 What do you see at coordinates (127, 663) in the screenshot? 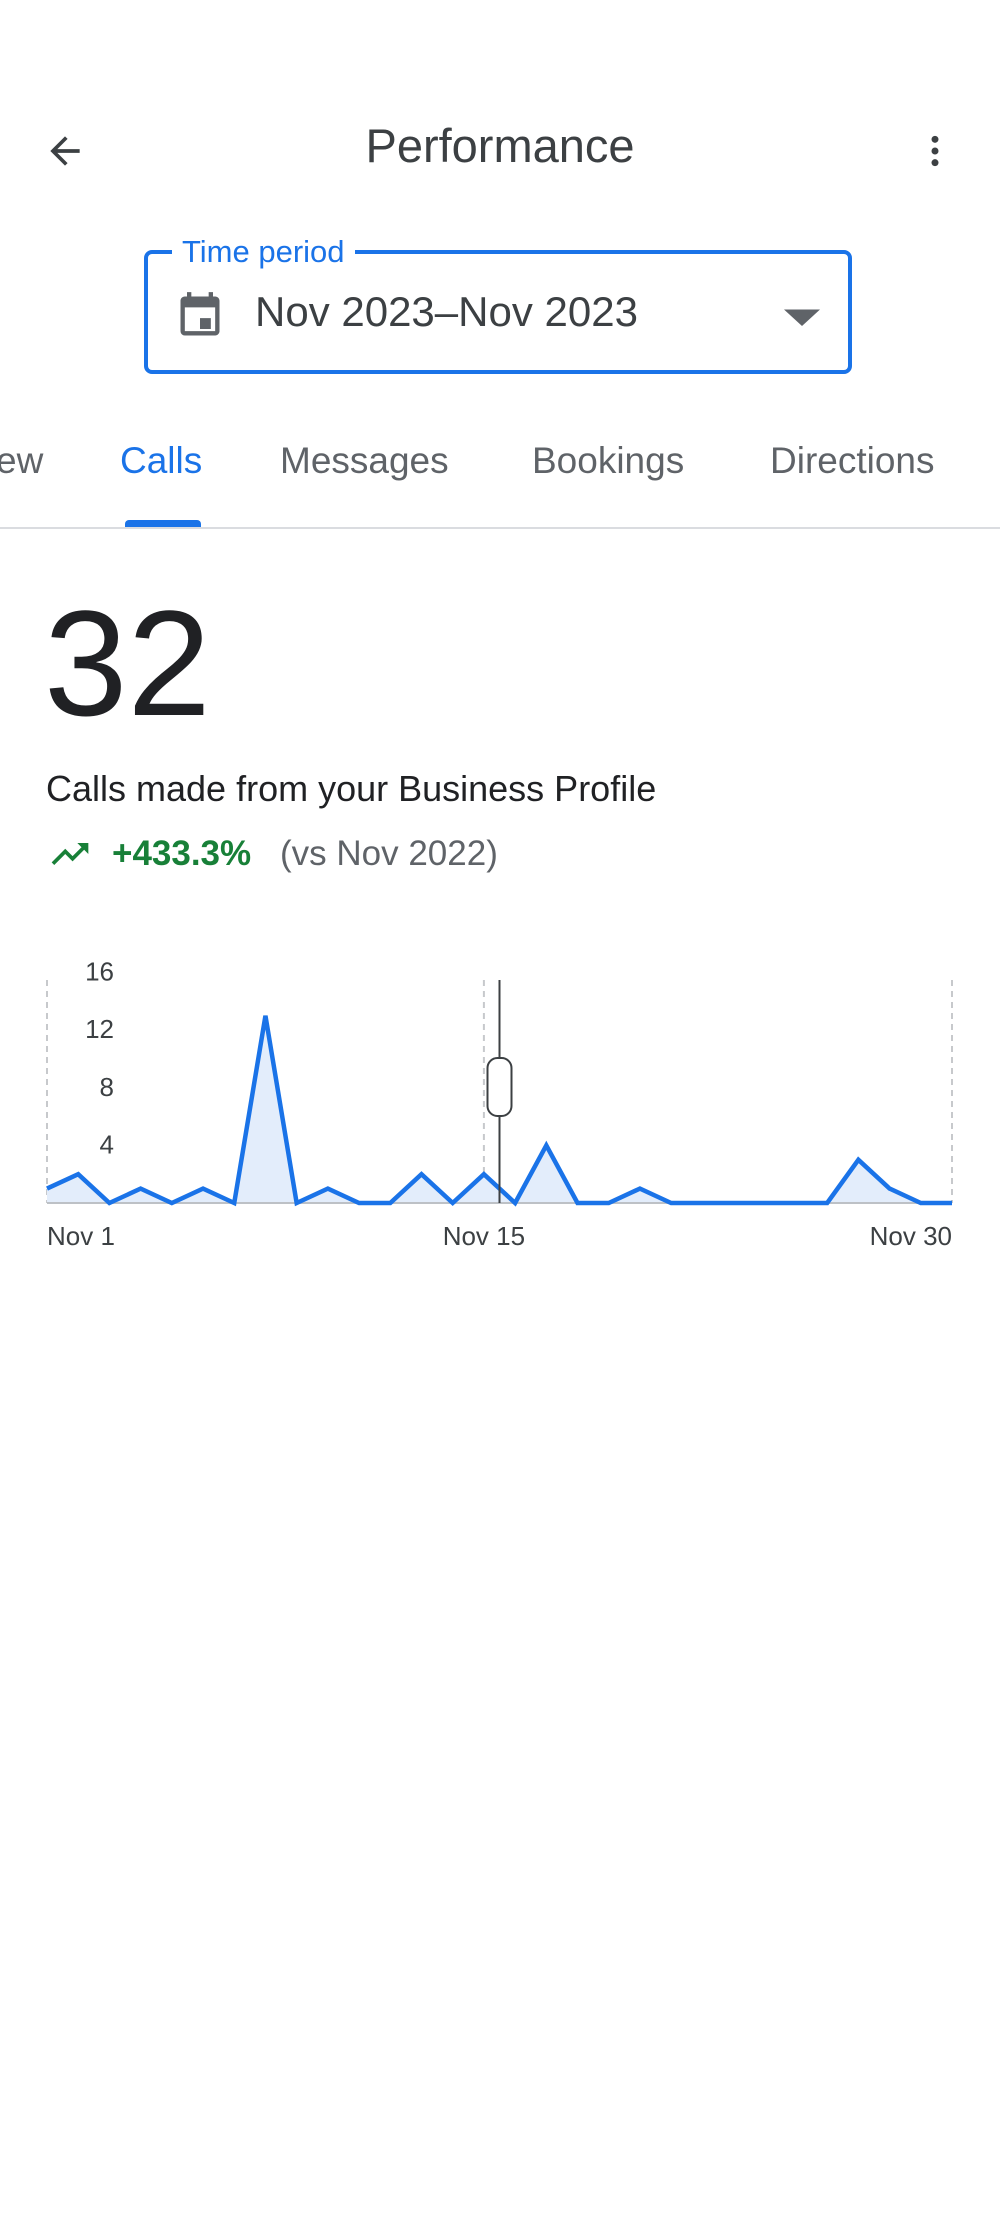
I see `metric-value: 32` at bounding box center [127, 663].